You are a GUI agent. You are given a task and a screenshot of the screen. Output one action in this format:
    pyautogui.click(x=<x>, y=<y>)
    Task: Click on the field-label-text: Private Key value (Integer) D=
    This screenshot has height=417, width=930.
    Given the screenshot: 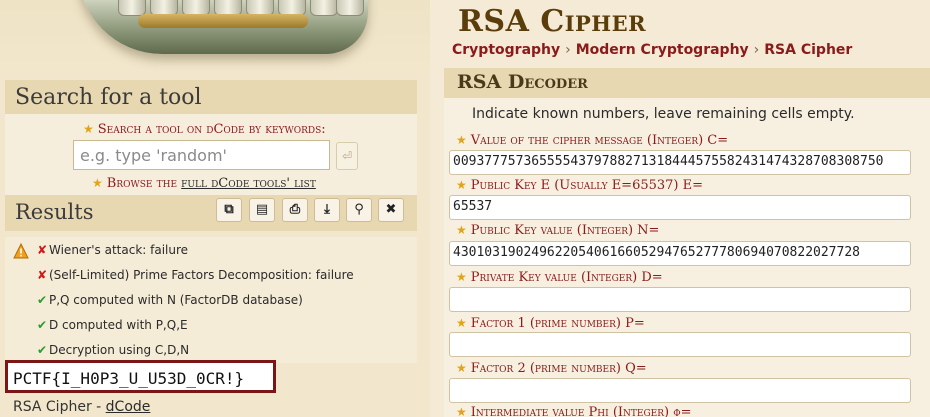 What is the action you would take?
    pyautogui.click(x=566, y=277)
    